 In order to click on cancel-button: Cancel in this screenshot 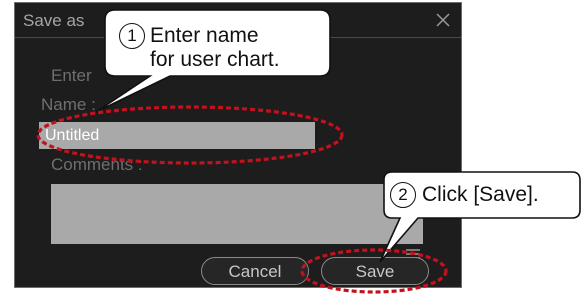, I will do `click(255, 271)`.